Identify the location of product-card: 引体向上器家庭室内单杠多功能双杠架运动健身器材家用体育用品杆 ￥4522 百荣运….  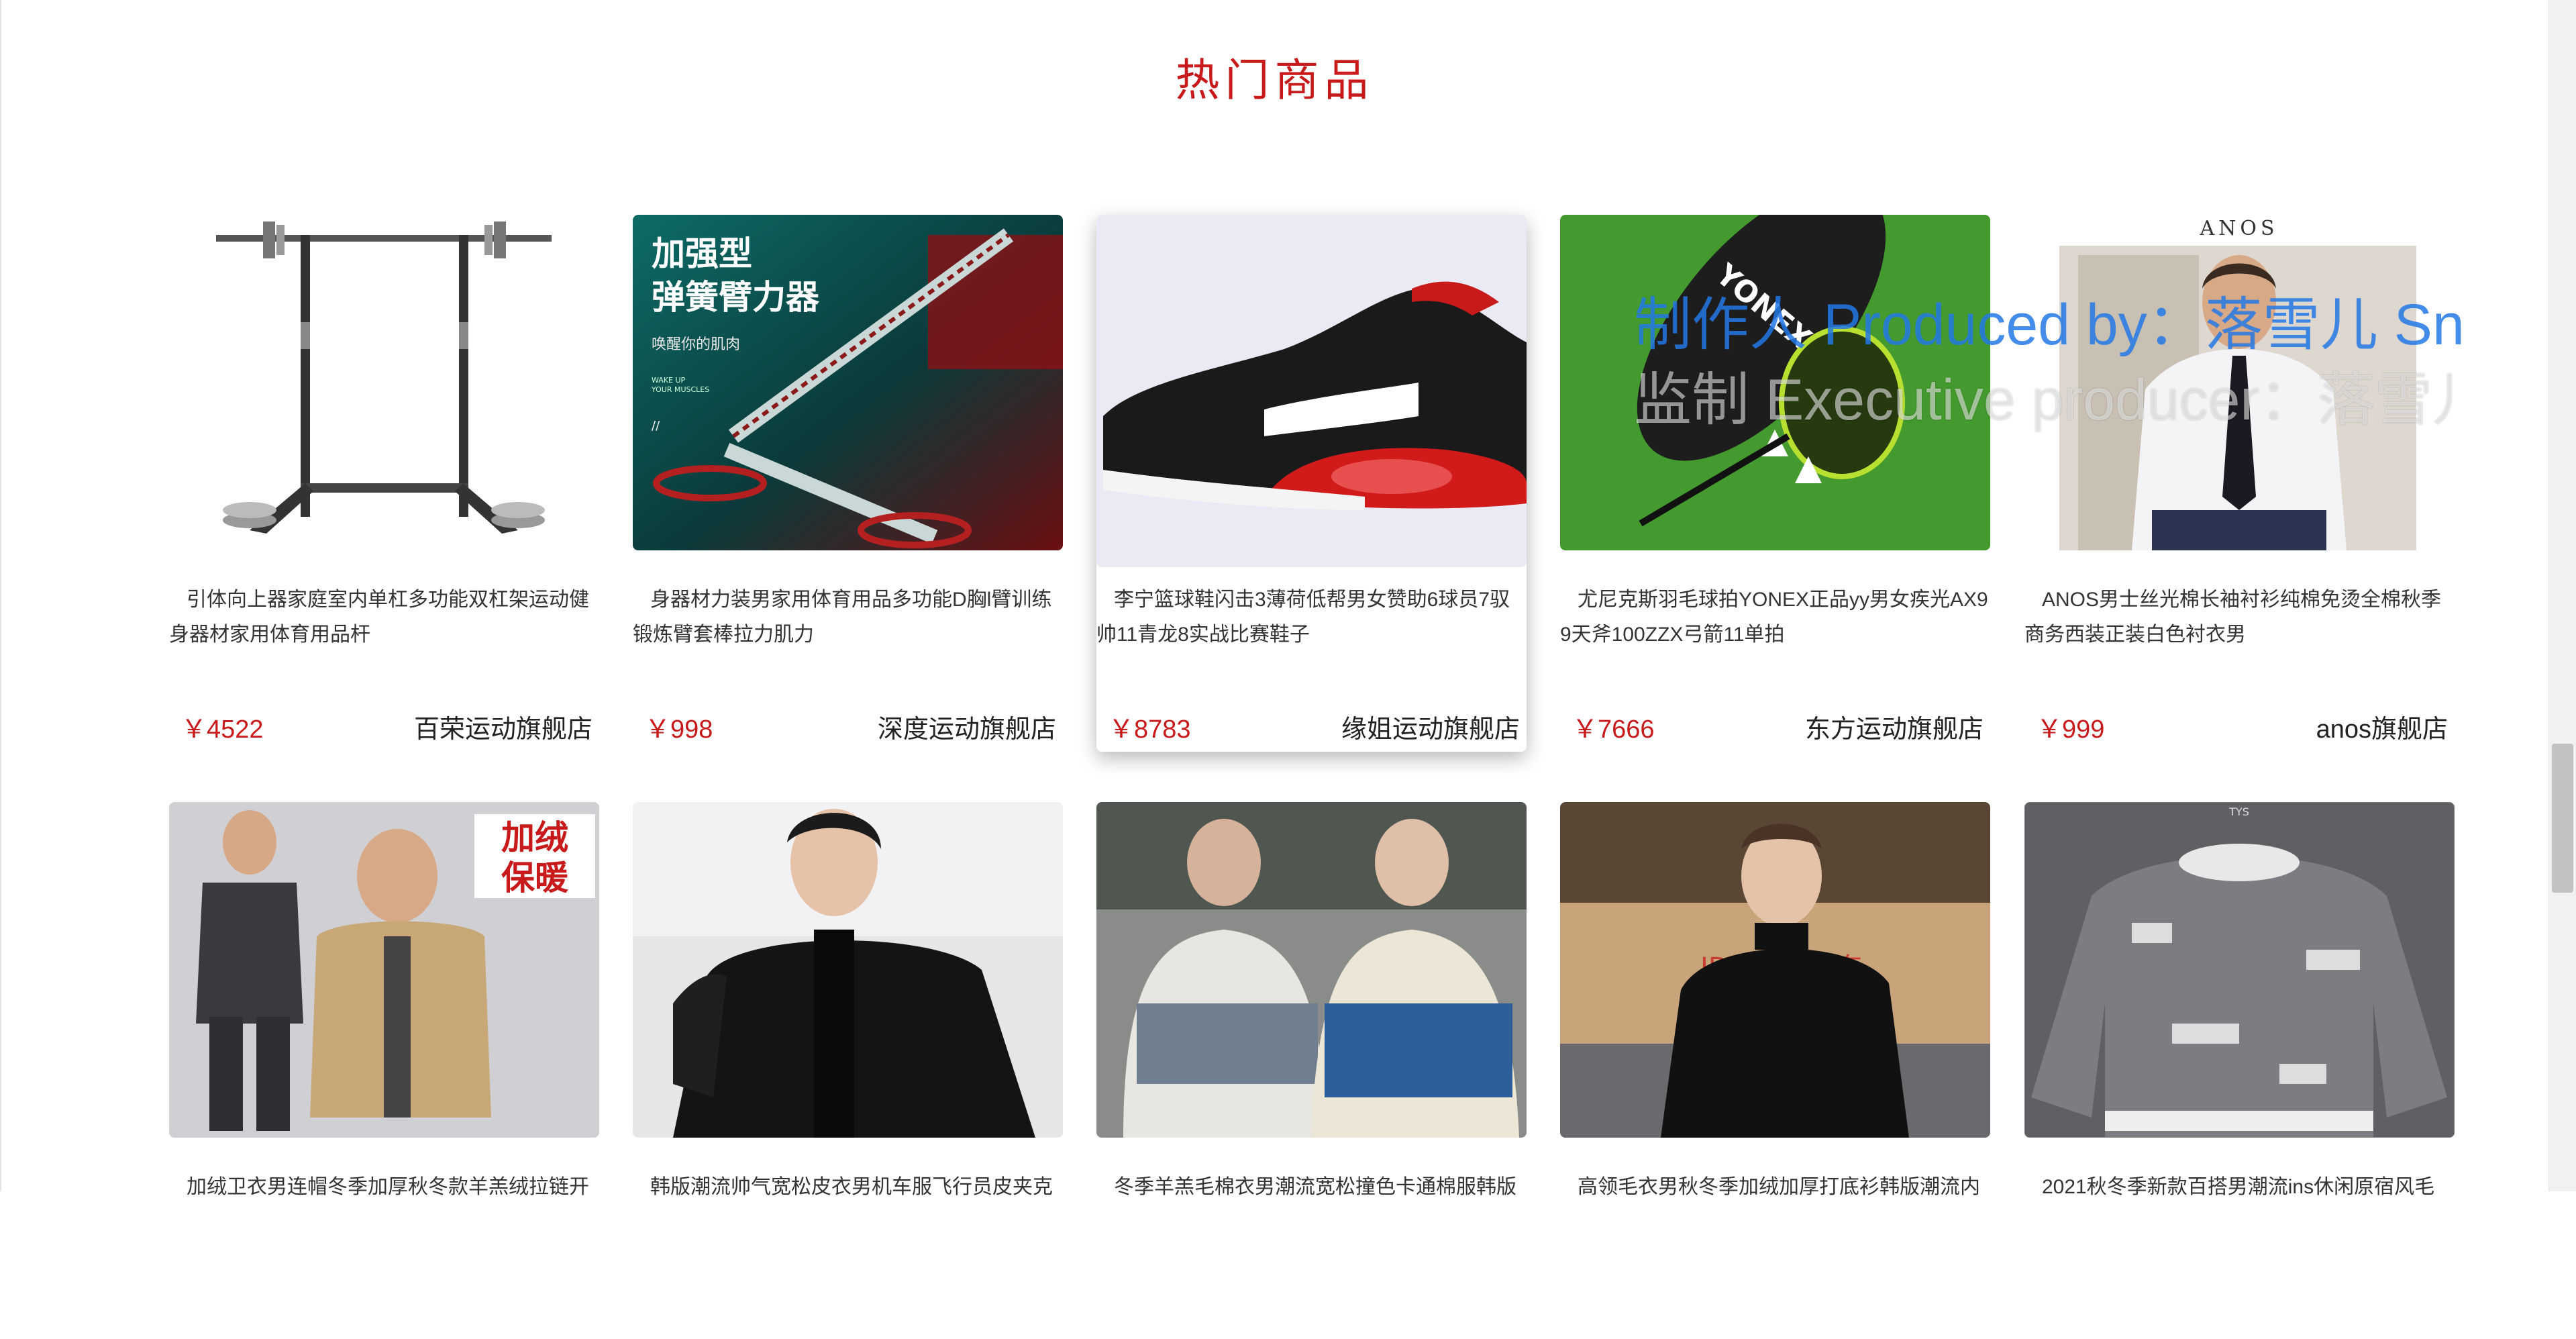
(384, 484).